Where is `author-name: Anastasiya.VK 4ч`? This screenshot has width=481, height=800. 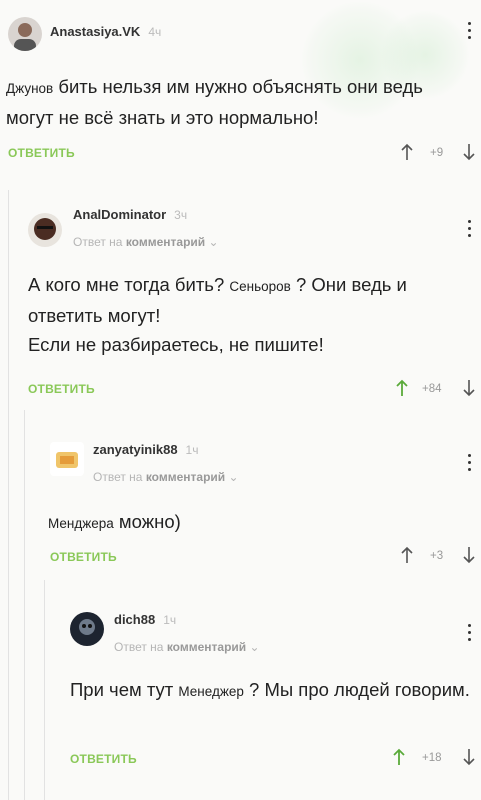 author-name: Anastasiya.VK 4ч is located at coordinates (105, 31).